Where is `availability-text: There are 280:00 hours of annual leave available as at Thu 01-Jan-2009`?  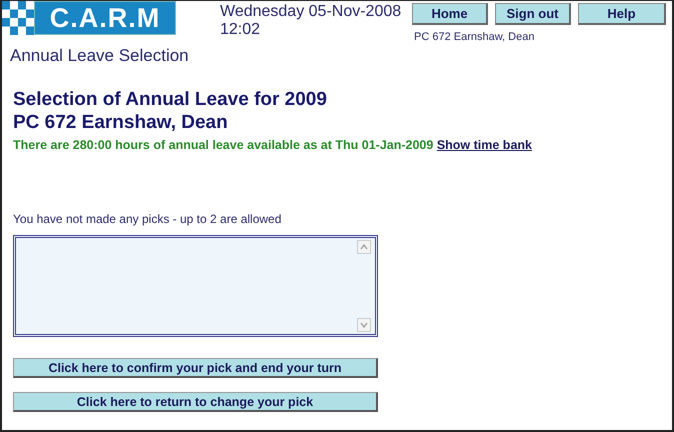 availability-text: There are 280:00 hours of annual leave available as at Thu 01-Jan-2009 is located at coordinates (223, 145).